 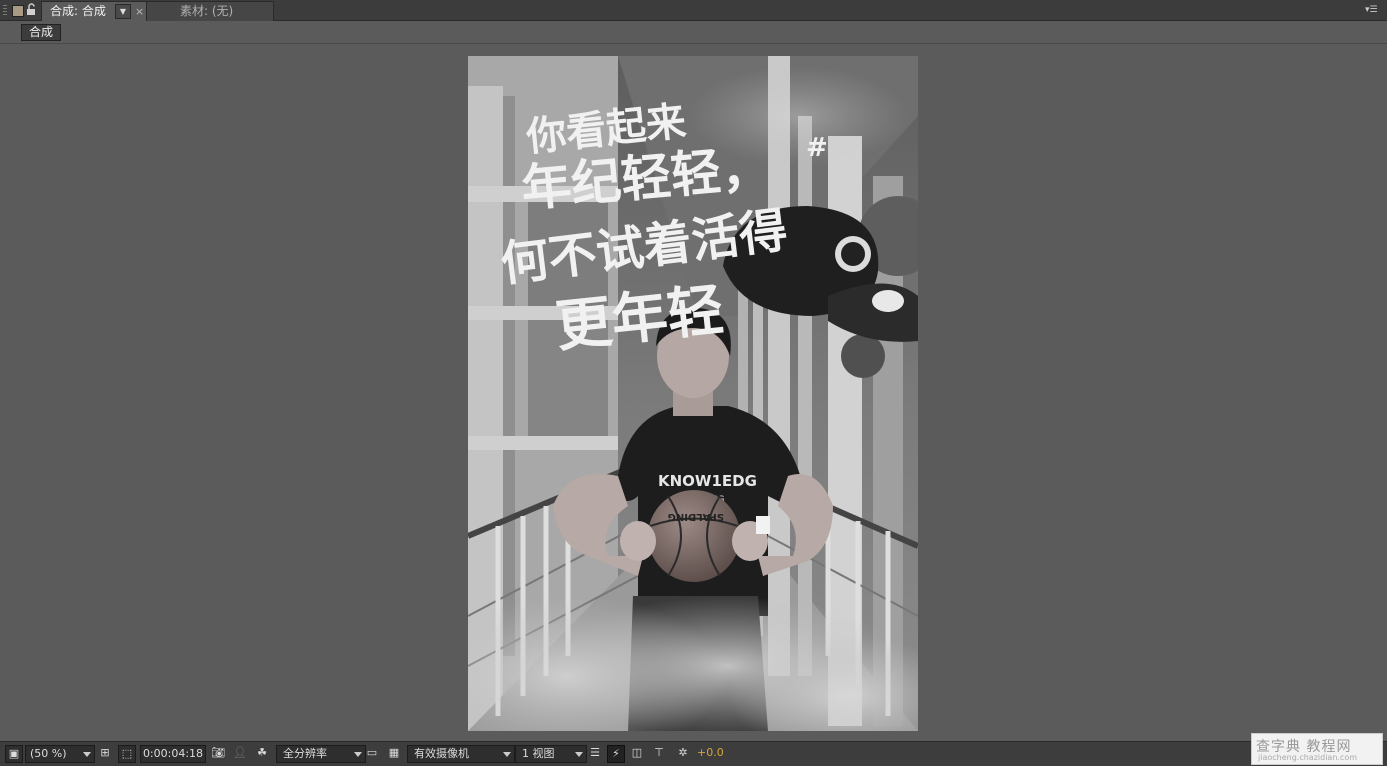 I want to click on region-of-interest-icon: ⬚, so click(x=127, y=754).